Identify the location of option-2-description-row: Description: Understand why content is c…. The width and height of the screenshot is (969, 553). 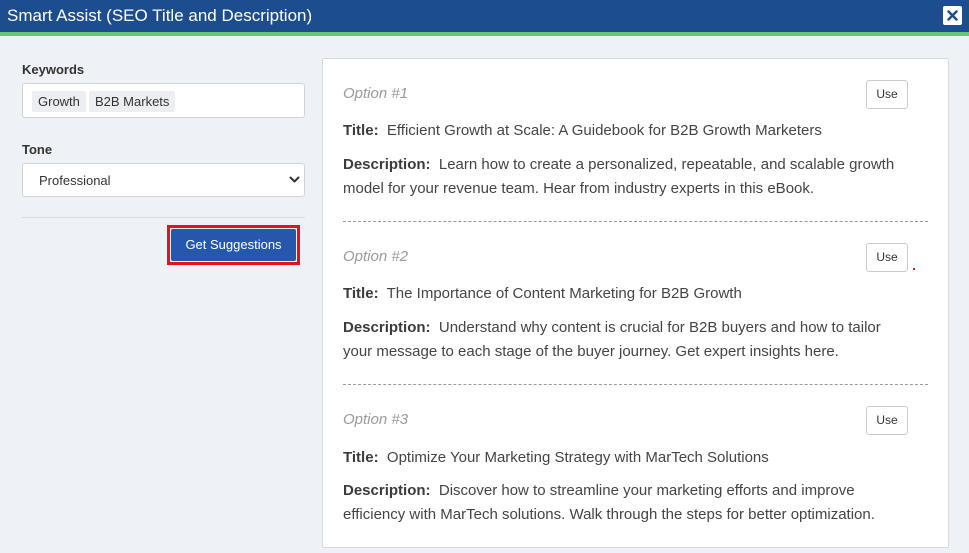
(638, 328).